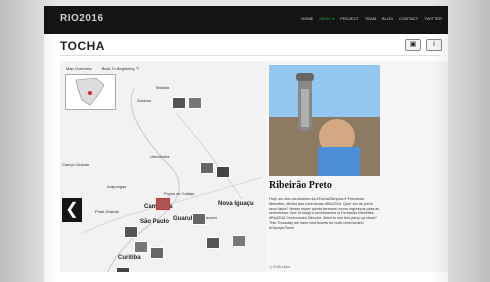 The image size is (490, 282). Describe the element at coordinates (236, 204) in the screenshot. I see `city-nova-iguacu: Nova Iguaçu` at that location.